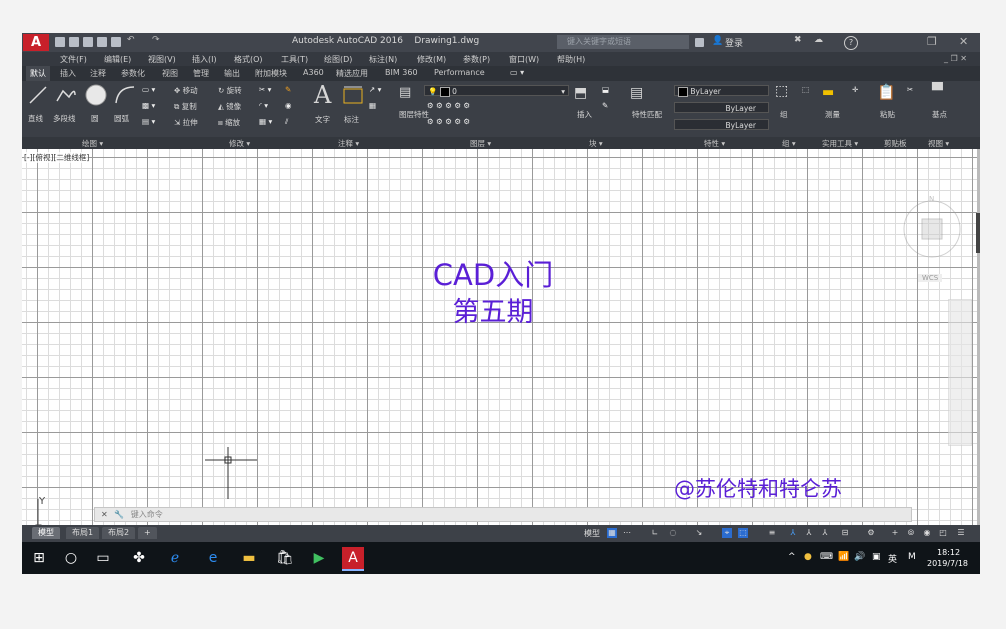  Describe the element at coordinates (38, 73) in the screenshot. I see `tab-default: 默认` at that location.